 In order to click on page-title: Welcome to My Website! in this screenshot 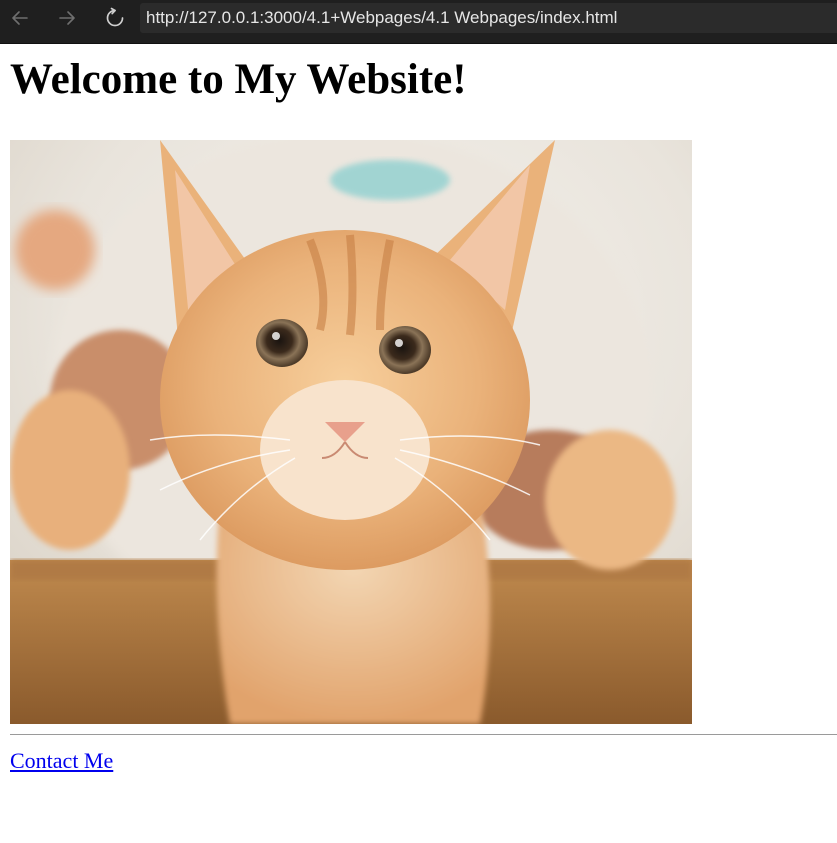, I will do `click(238, 79)`.